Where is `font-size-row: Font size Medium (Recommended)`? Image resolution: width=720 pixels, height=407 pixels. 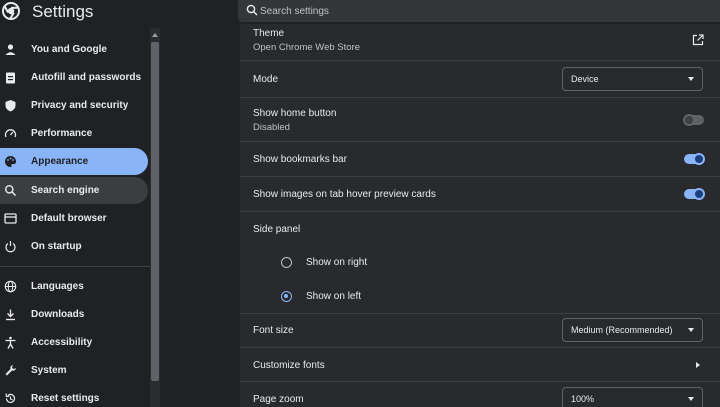
font-size-row: Font size Medium (Recommended) is located at coordinates (480, 331).